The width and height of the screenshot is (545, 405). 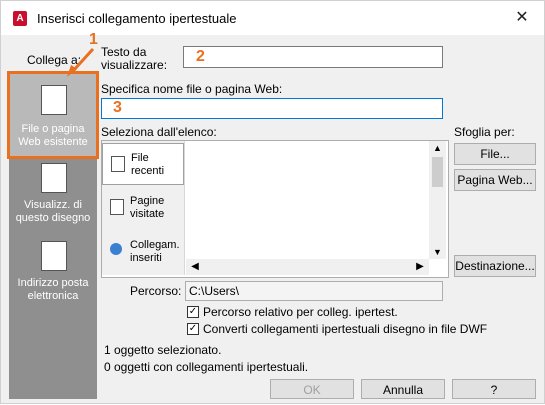 What do you see at coordinates (117, 107) in the screenshot?
I see `callout-3: 3` at bounding box center [117, 107].